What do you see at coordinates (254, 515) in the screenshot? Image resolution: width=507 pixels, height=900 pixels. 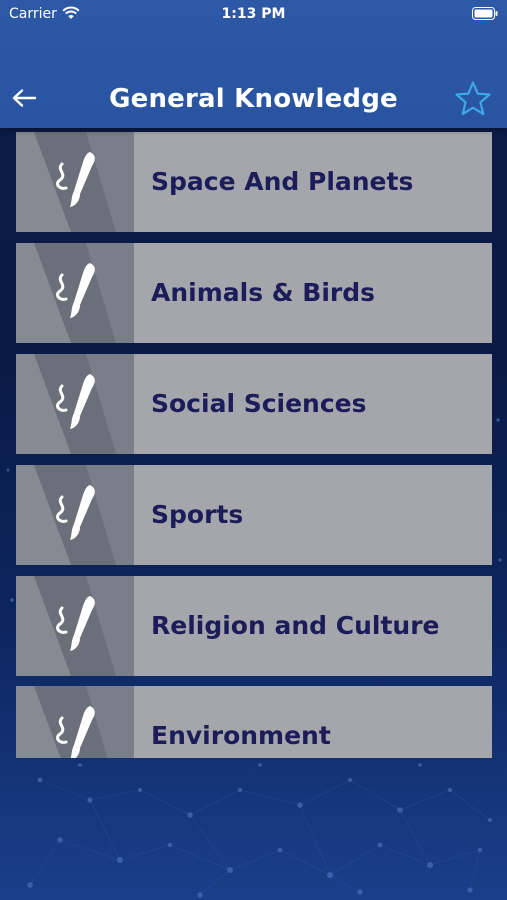 I see `category-card-sports: Sports` at bounding box center [254, 515].